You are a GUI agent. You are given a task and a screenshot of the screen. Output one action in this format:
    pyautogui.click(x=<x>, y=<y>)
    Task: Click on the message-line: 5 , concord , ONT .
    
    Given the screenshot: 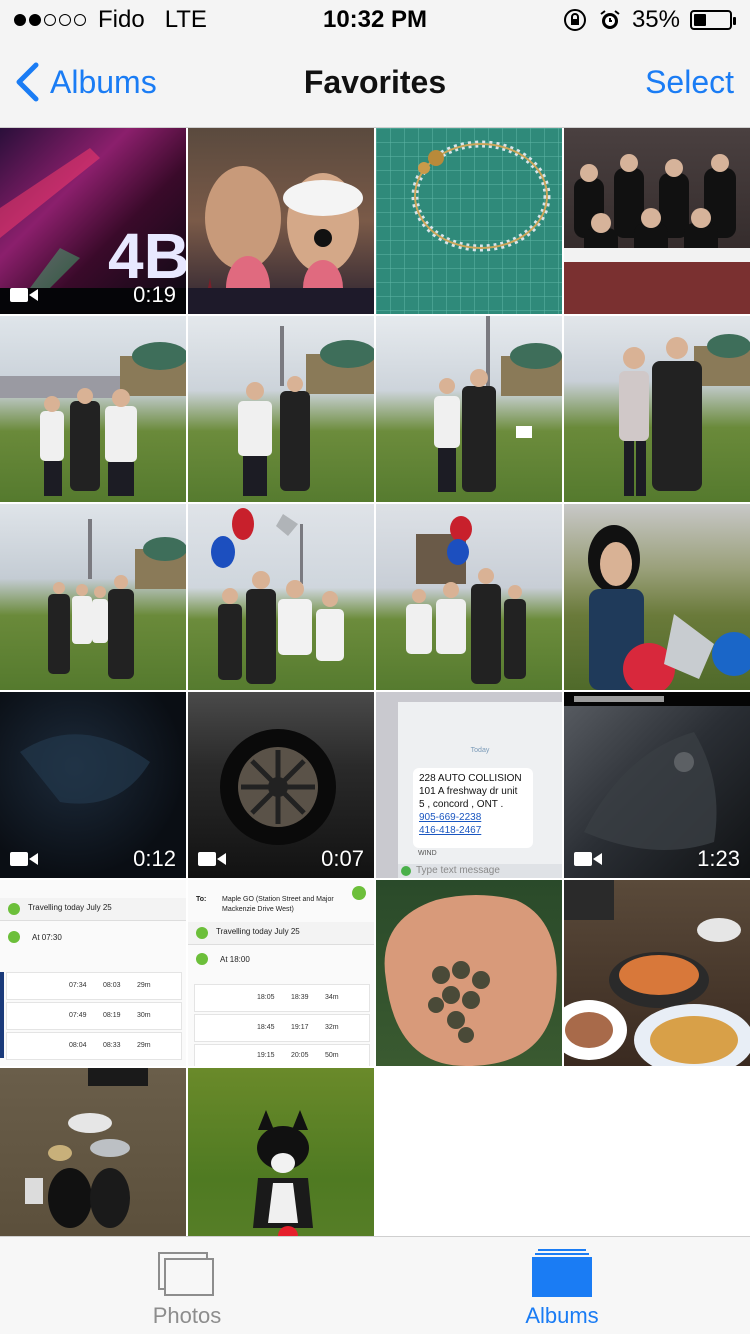 What is the action you would take?
    pyautogui.click(x=461, y=804)
    